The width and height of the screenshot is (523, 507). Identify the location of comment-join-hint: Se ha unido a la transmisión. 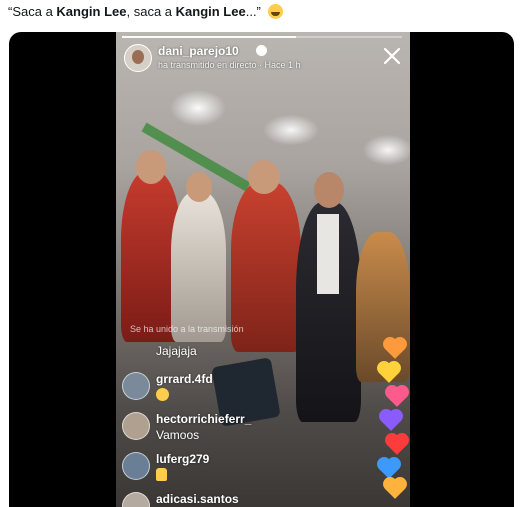
(187, 329).